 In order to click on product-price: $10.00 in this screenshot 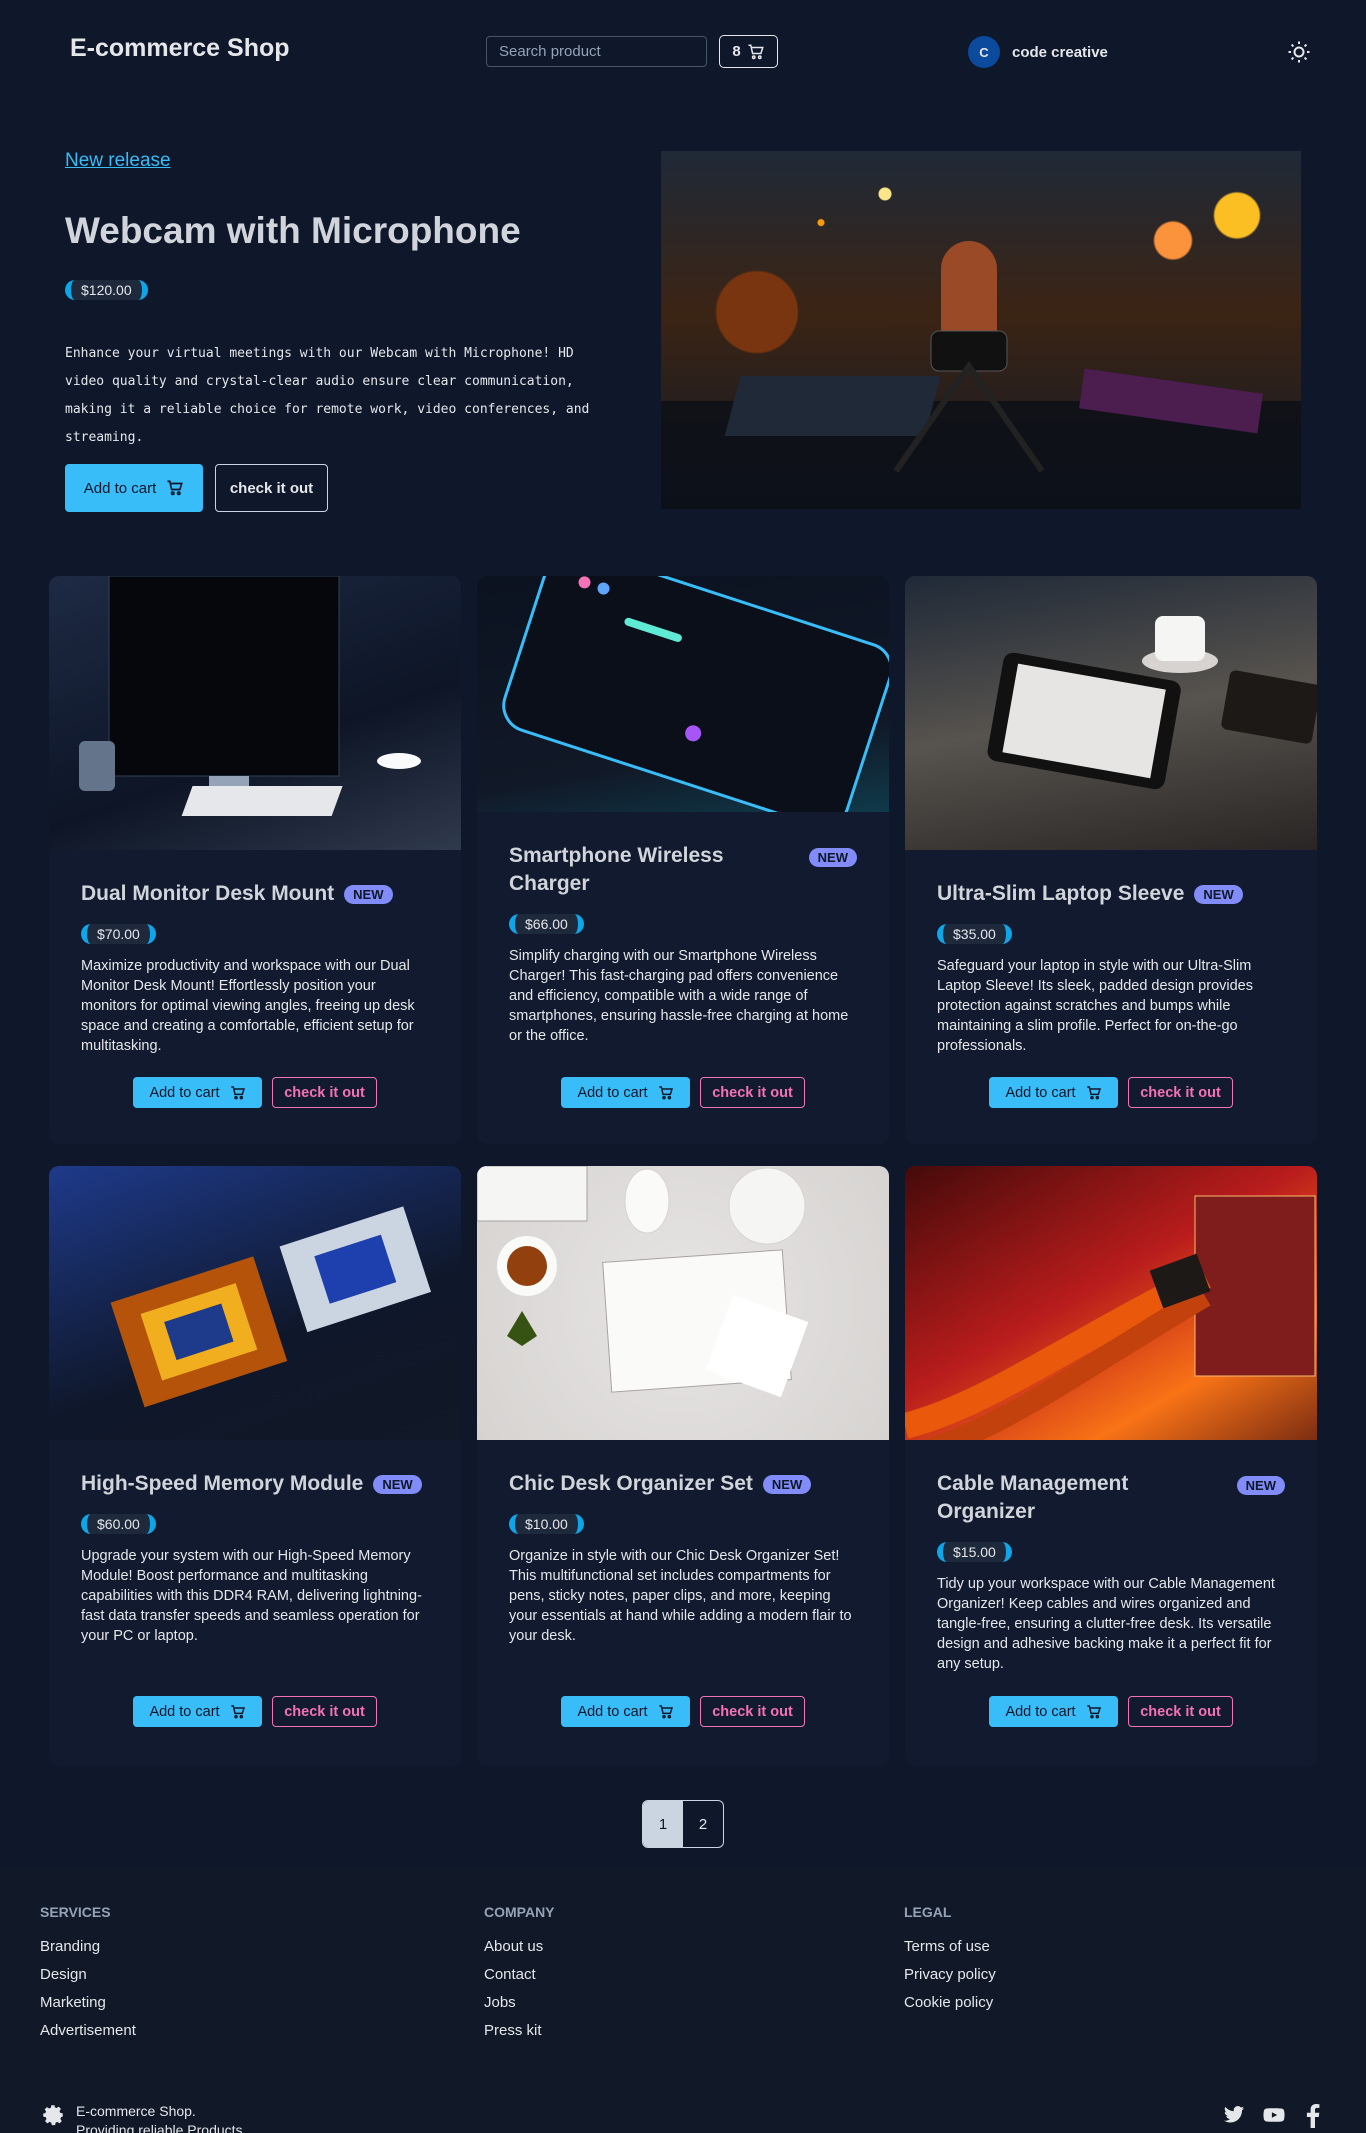, I will do `click(546, 1524)`.